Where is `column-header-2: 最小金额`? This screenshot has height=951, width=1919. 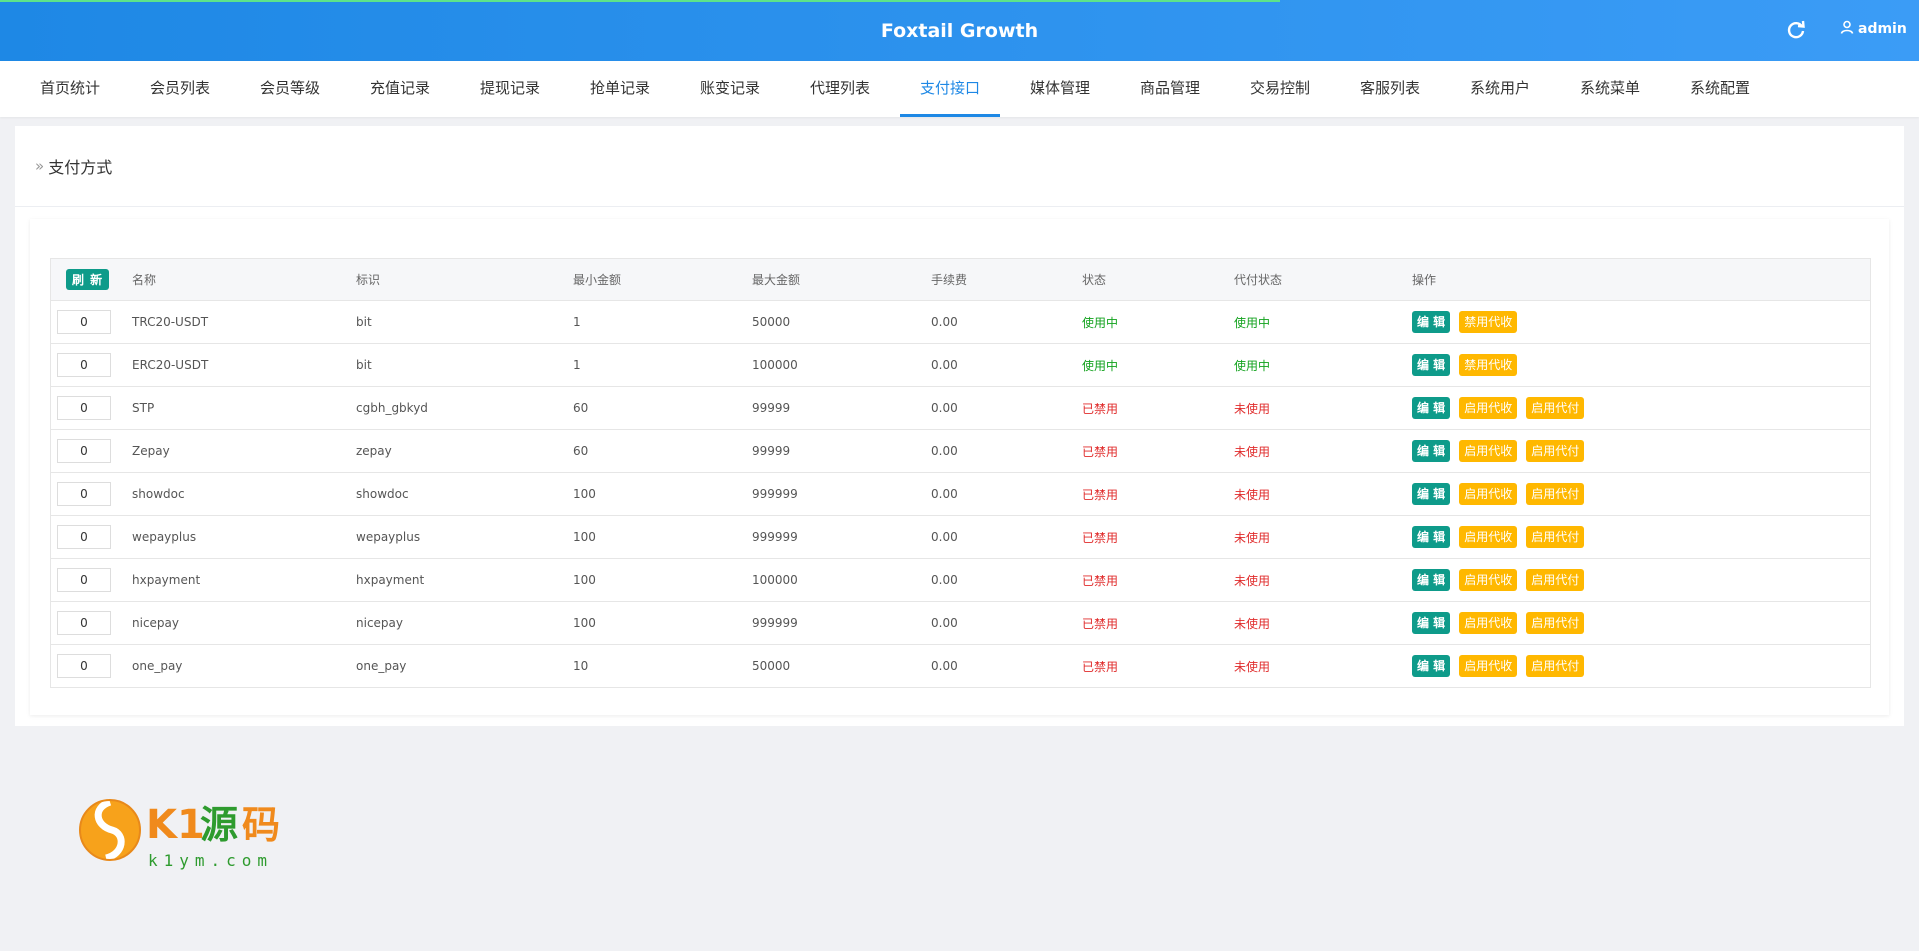
column-header-2: 最小金额 is located at coordinates (597, 280).